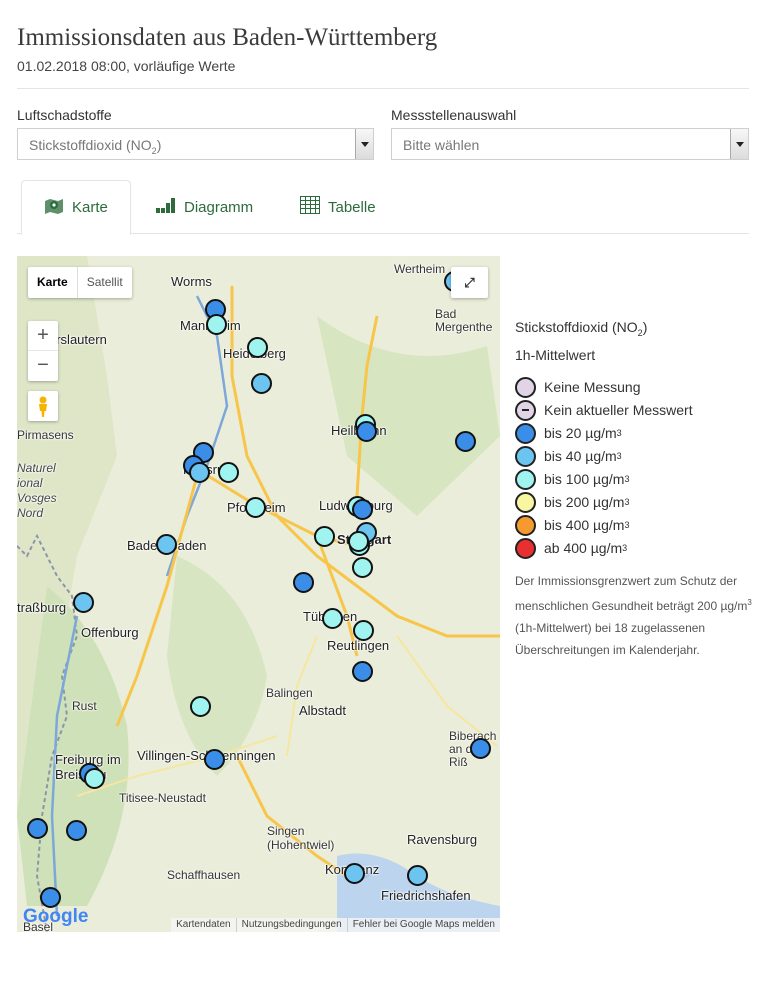 This screenshot has height=988, width=765. What do you see at coordinates (43, 366) in the screenshot?
I see `zoom-out-button: −` at bounding box center [43, 366].